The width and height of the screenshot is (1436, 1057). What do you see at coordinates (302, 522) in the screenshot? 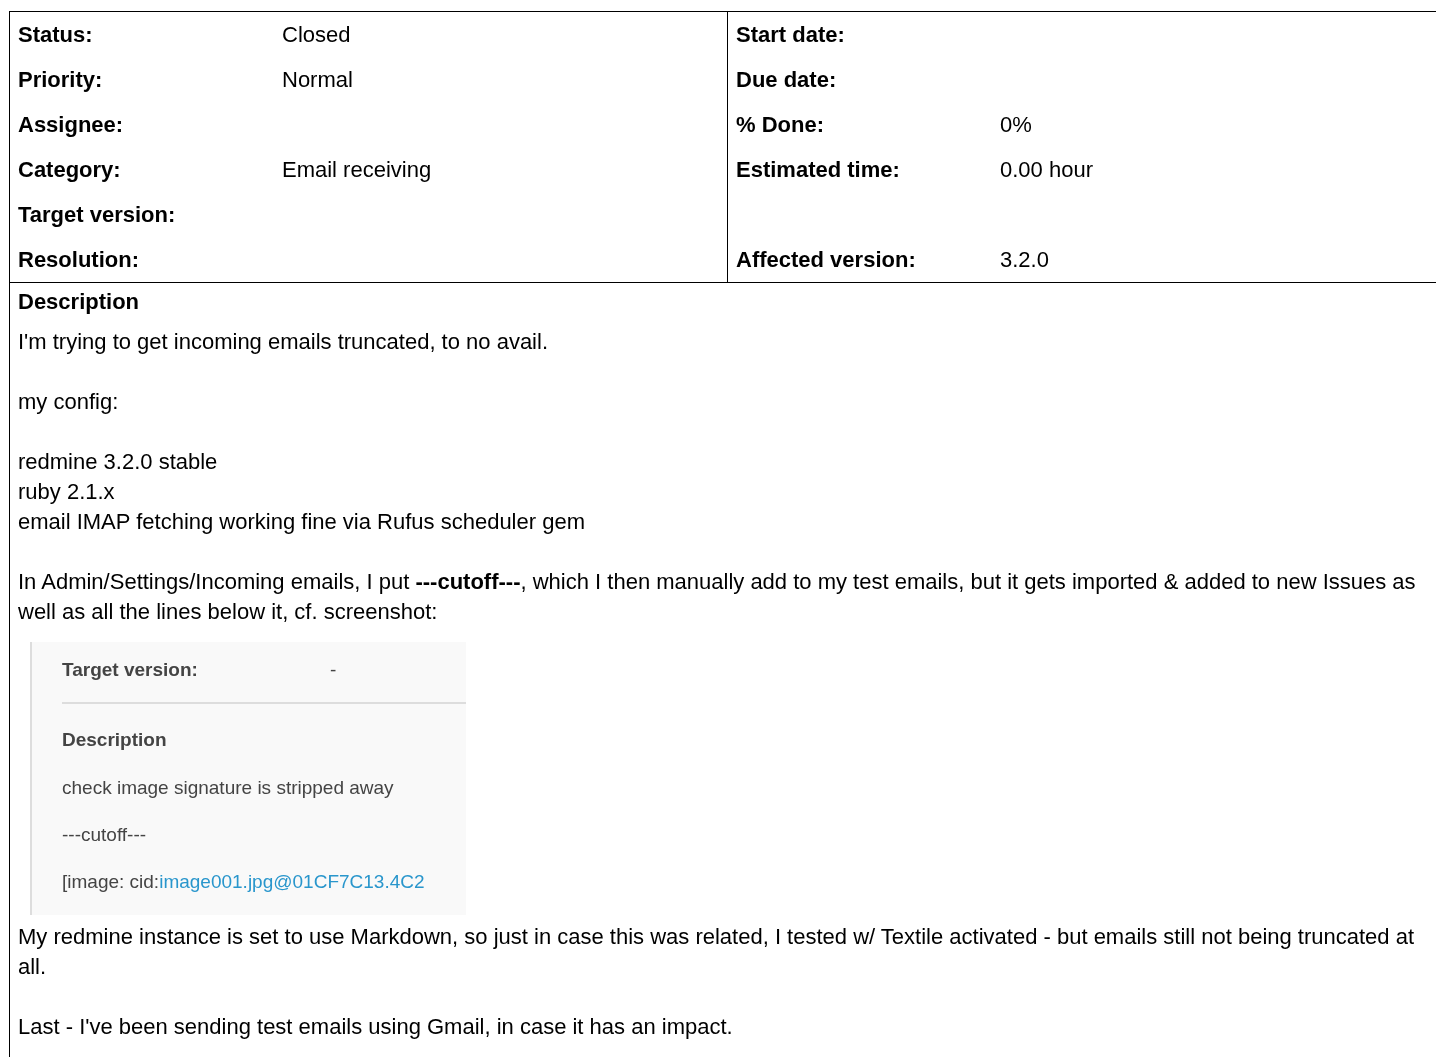
I see `description-text: email IMAP fetching working fine via Rufus scheduler gem` at bounding box center [302, 522].